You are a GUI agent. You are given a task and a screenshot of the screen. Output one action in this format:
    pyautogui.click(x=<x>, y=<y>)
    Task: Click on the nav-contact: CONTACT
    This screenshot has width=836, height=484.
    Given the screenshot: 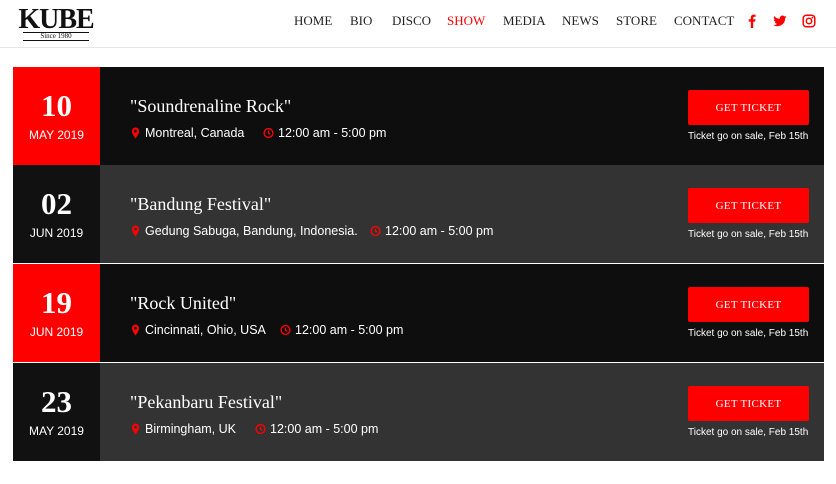 What is the action you would take?
    pyautogui.click(x=704, y=21)
    